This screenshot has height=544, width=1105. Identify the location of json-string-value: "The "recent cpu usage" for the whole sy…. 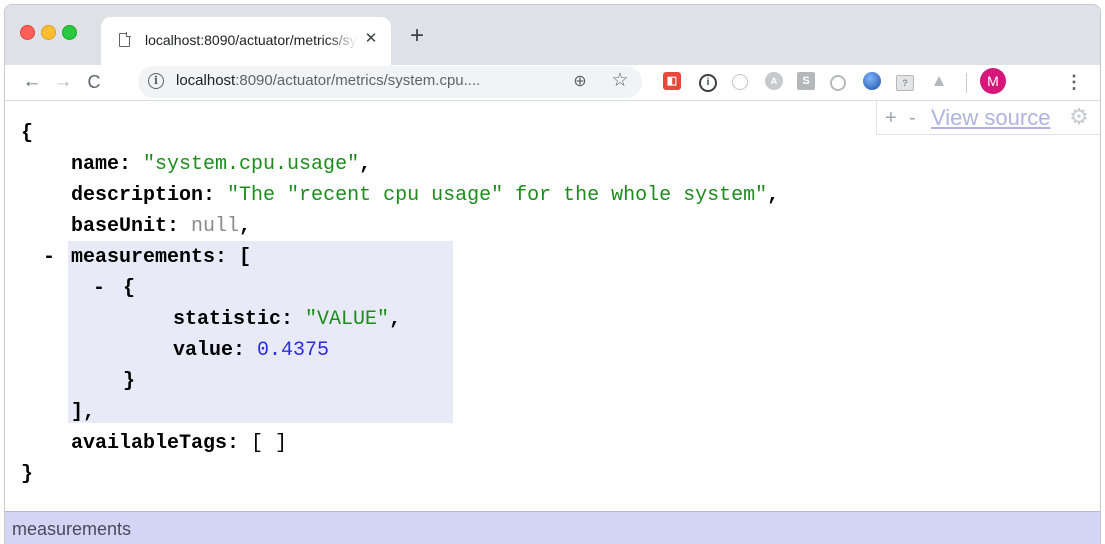
(497, 195).